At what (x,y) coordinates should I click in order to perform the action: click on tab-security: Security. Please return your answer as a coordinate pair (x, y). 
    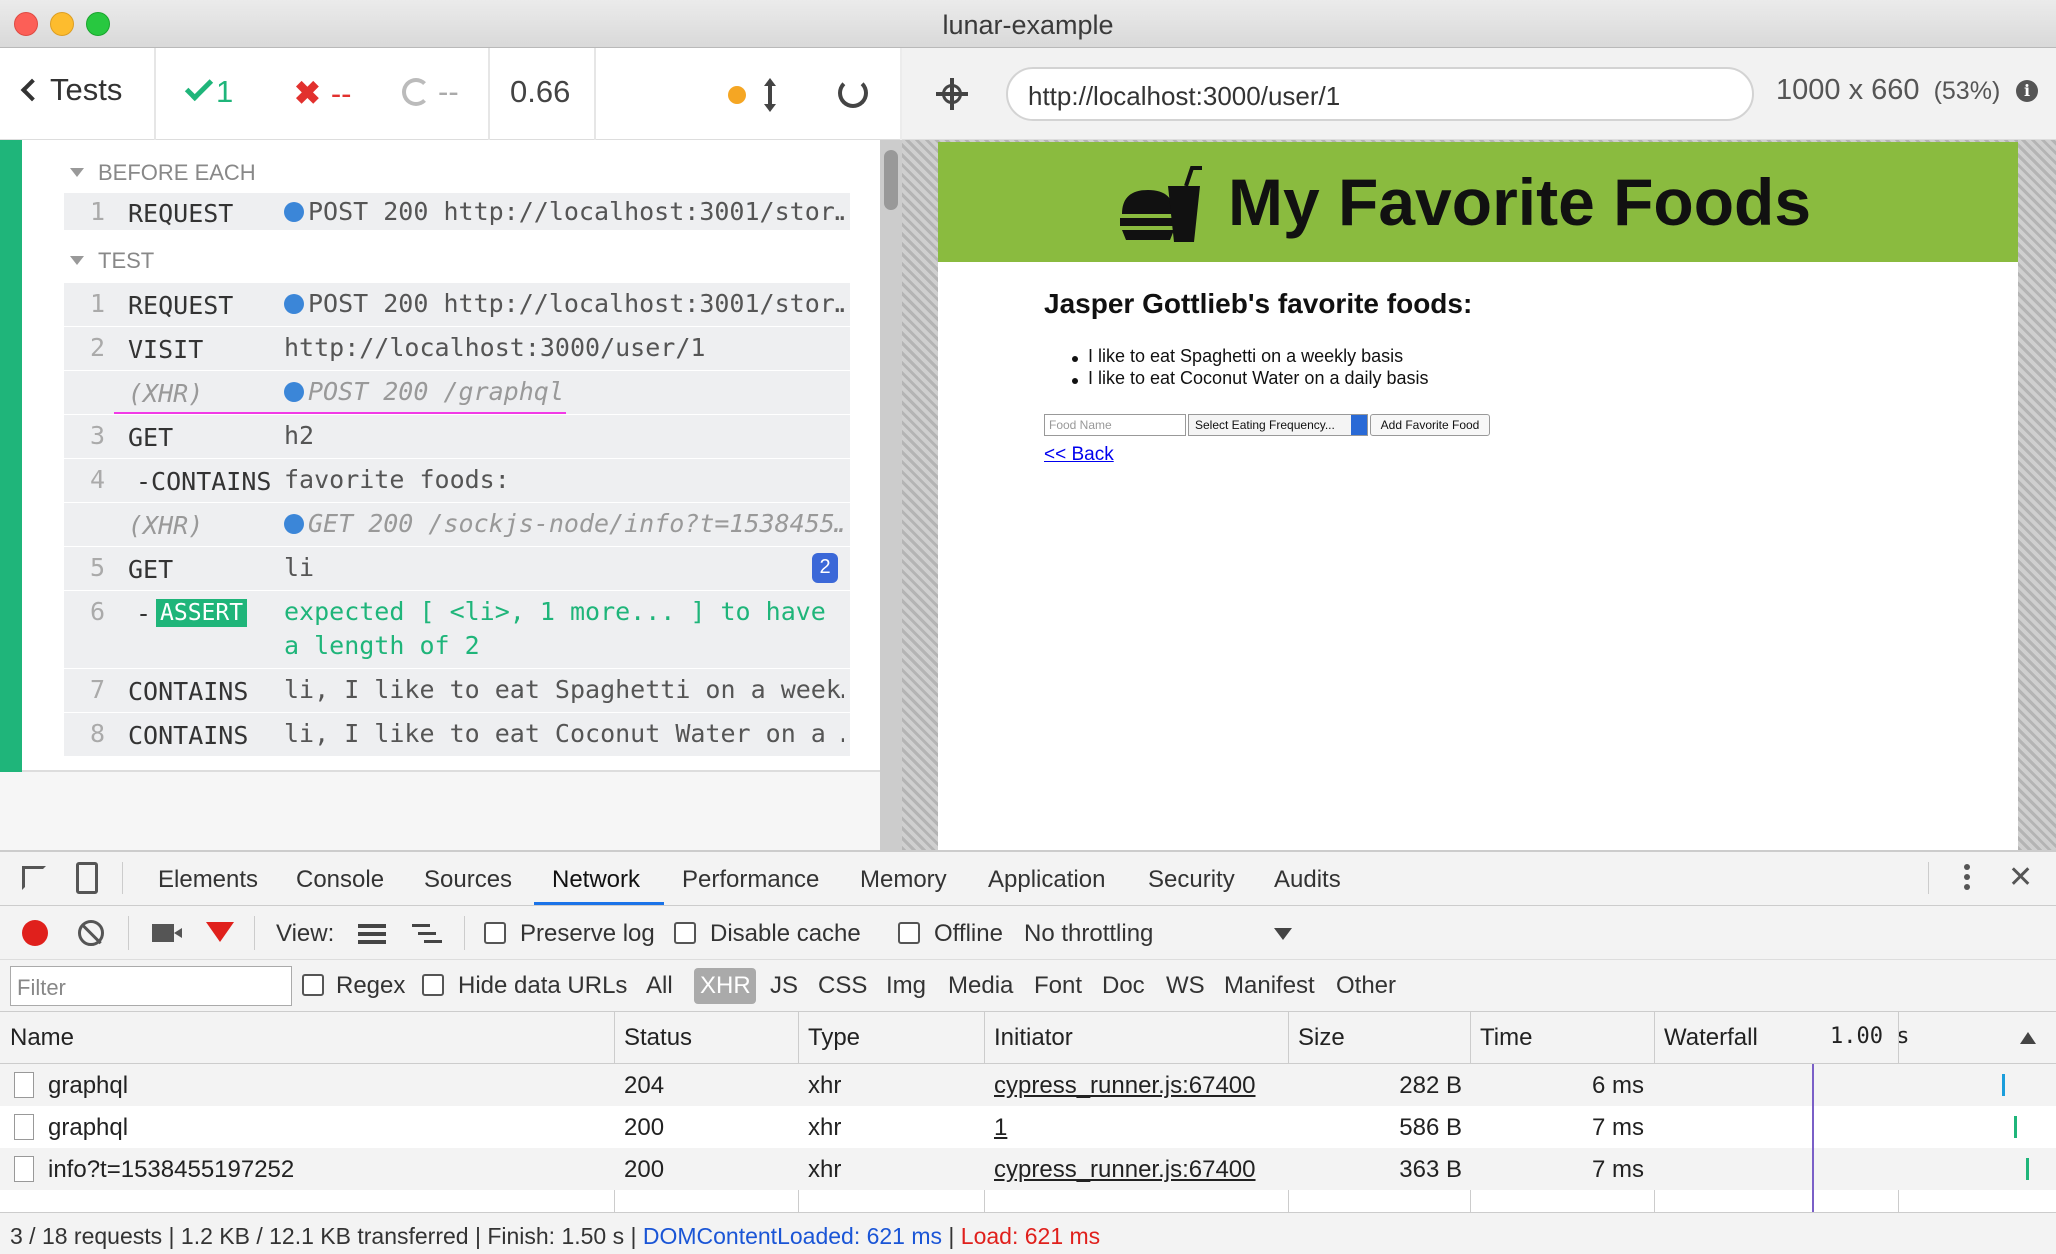
    Looking at the image, I should click on (1191, 880).